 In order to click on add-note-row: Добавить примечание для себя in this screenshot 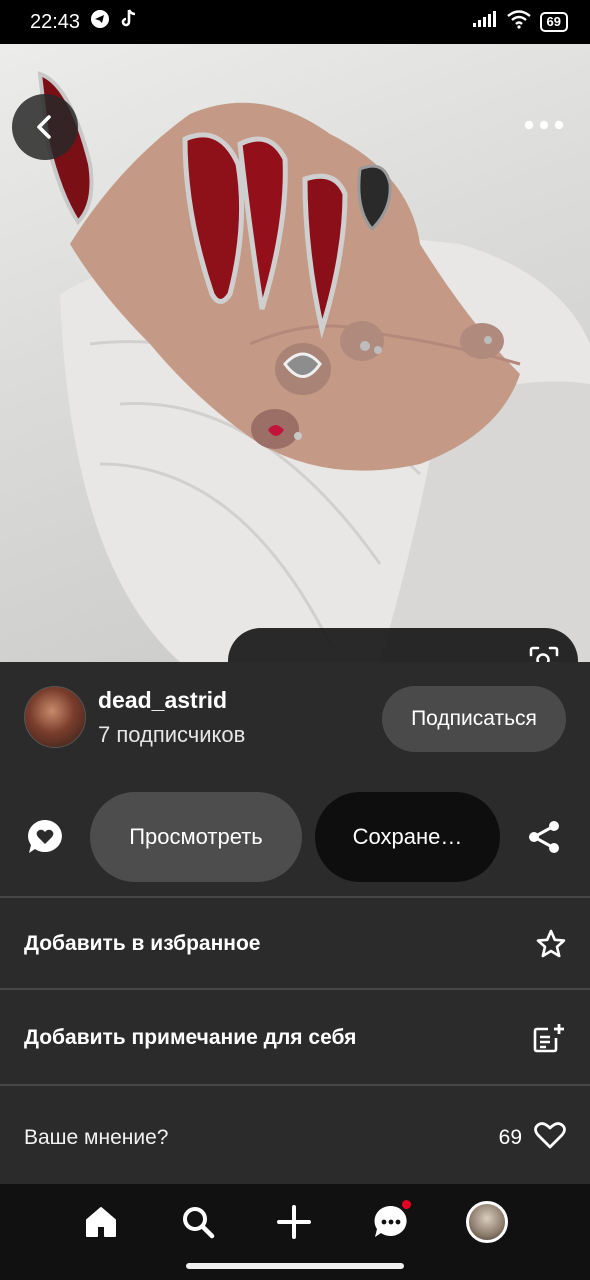, I will do `click(295, 1038)`.